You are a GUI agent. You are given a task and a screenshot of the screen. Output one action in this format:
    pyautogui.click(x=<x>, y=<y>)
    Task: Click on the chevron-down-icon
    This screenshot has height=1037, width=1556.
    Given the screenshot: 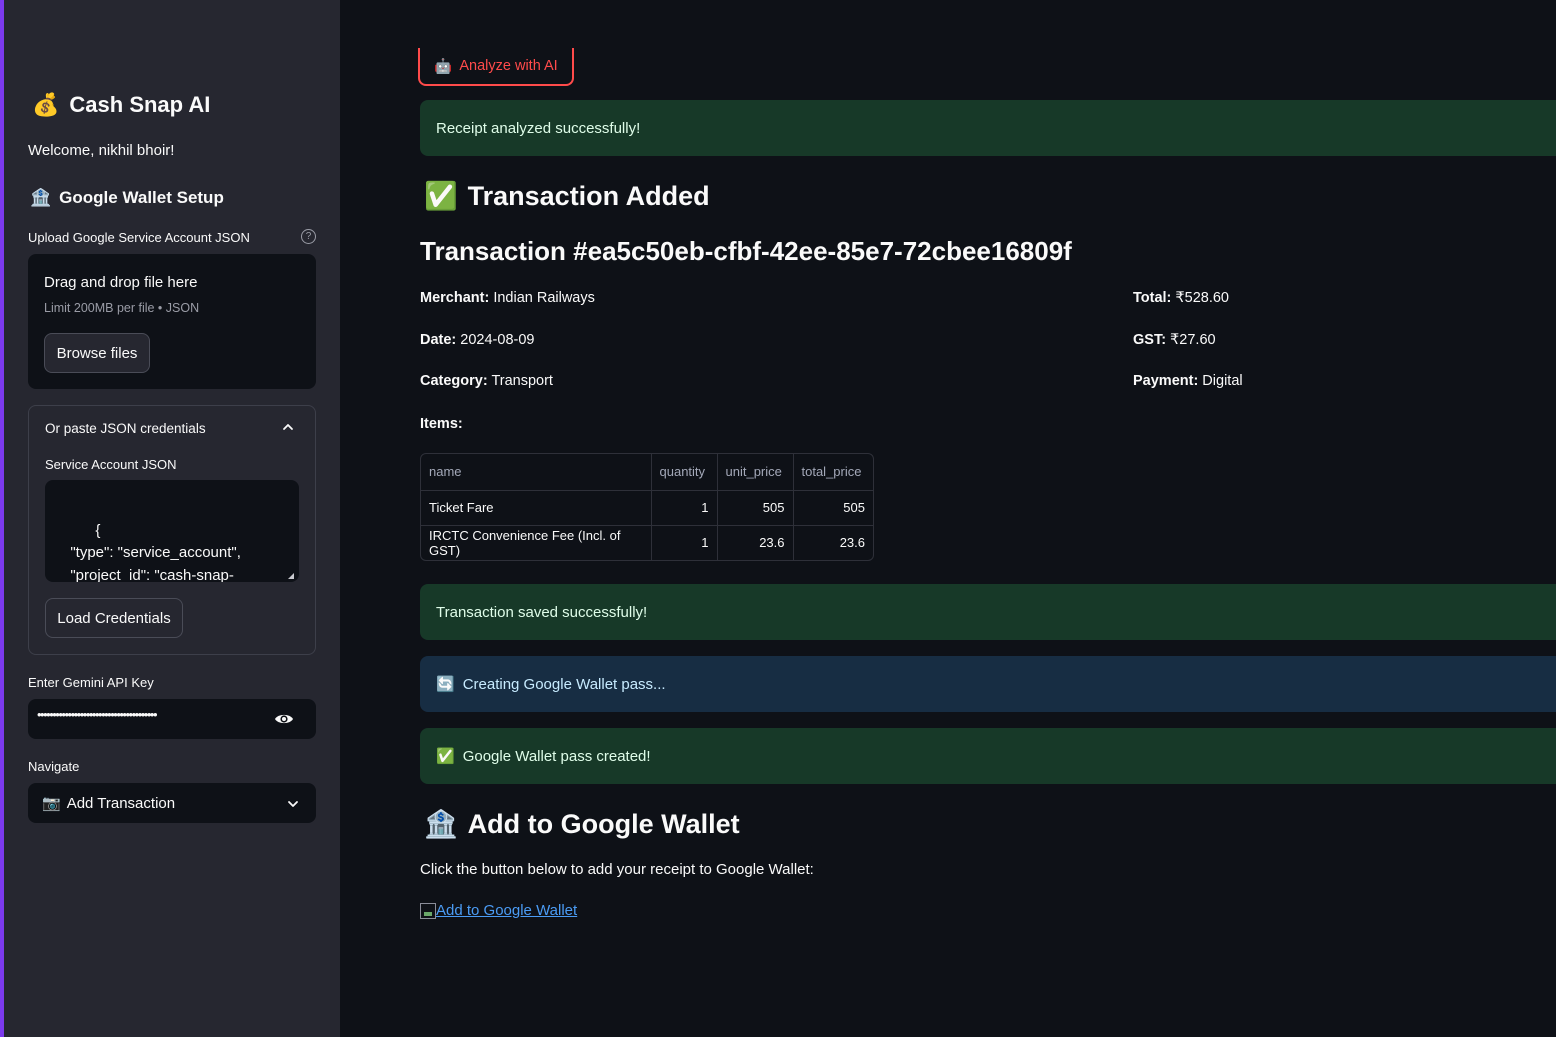 What is the action you would take?
    pyautogui.click(x=293, y=804)
    